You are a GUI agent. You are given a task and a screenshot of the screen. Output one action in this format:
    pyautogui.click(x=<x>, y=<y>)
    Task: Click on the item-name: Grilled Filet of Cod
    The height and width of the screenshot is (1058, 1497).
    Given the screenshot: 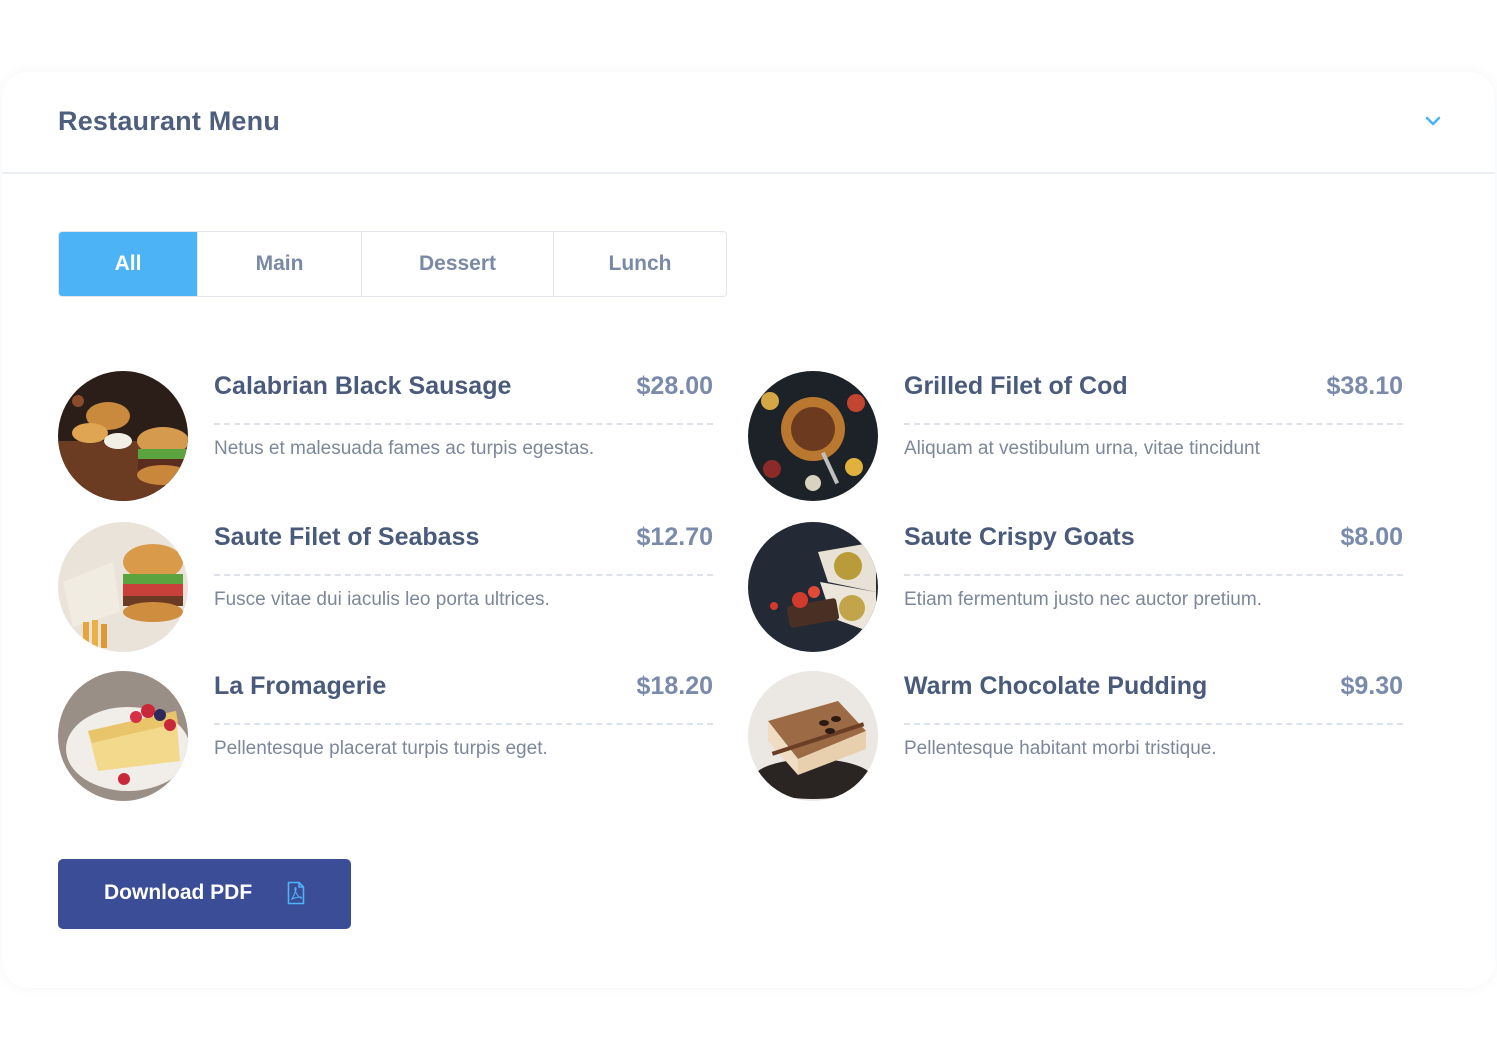 What is the action you would take?
    pyautogui.click(x=1016, y=386)
    